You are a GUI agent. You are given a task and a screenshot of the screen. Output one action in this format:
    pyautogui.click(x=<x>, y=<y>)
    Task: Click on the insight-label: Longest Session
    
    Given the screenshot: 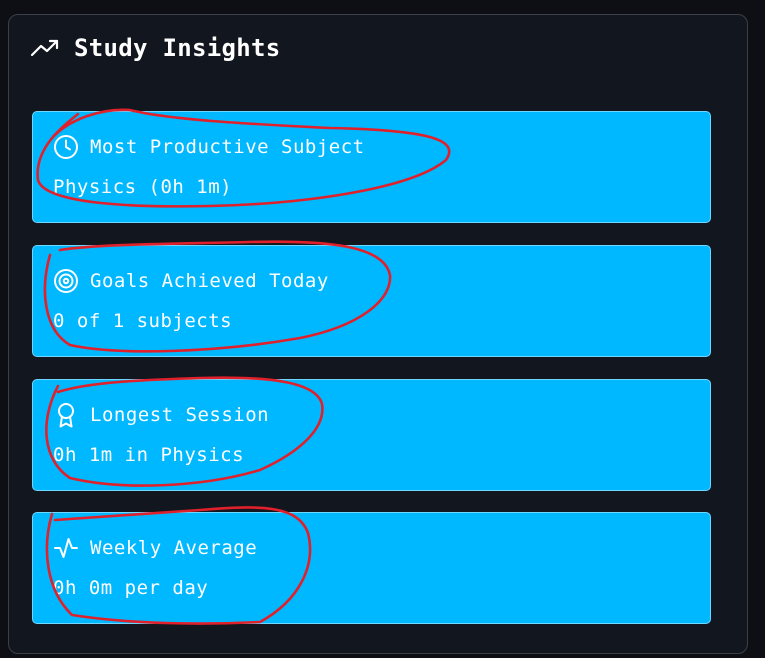 What is the action you would take?
    pyautogui.click(x=180, y=415)
    